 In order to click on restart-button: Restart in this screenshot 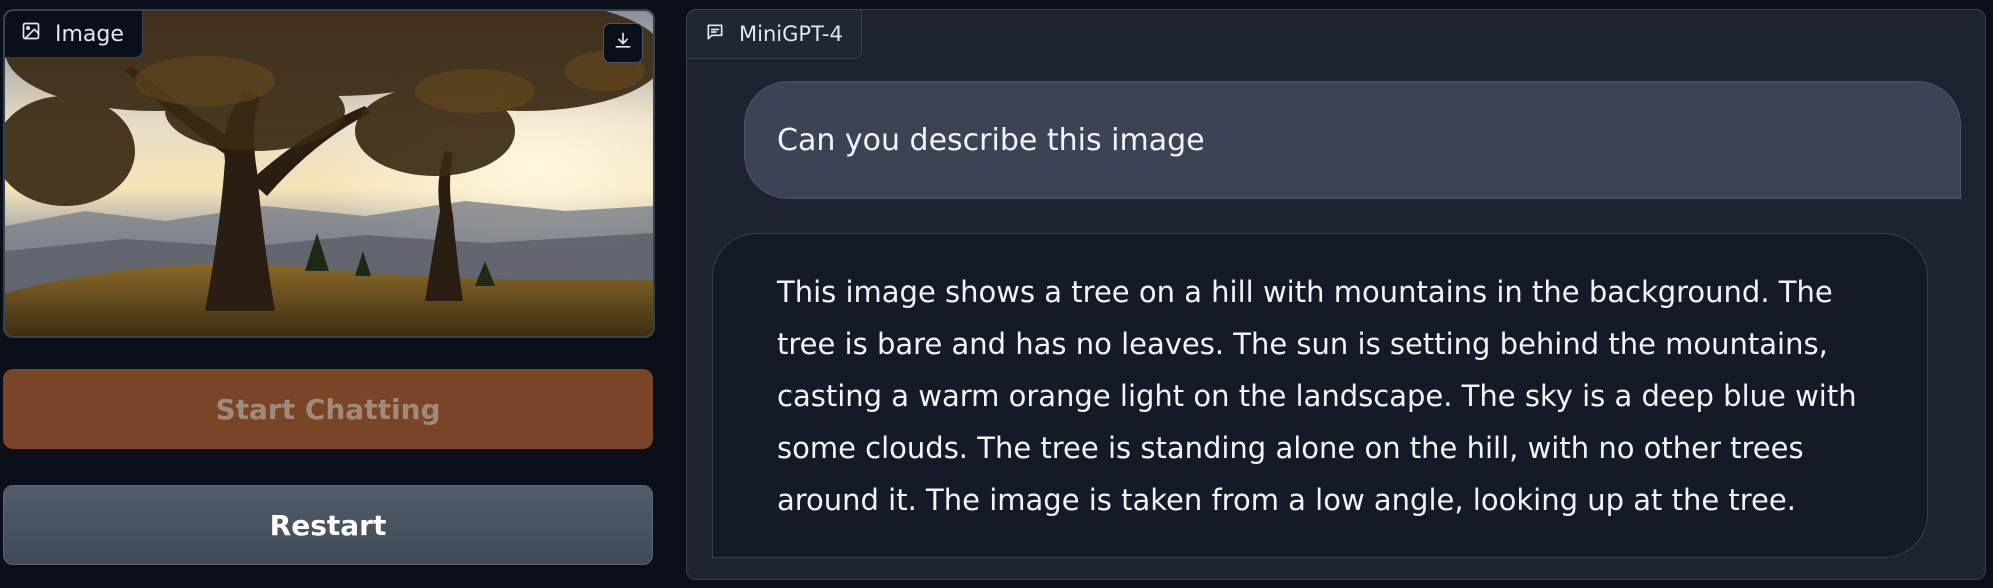, I will do `click(328, 525)`.